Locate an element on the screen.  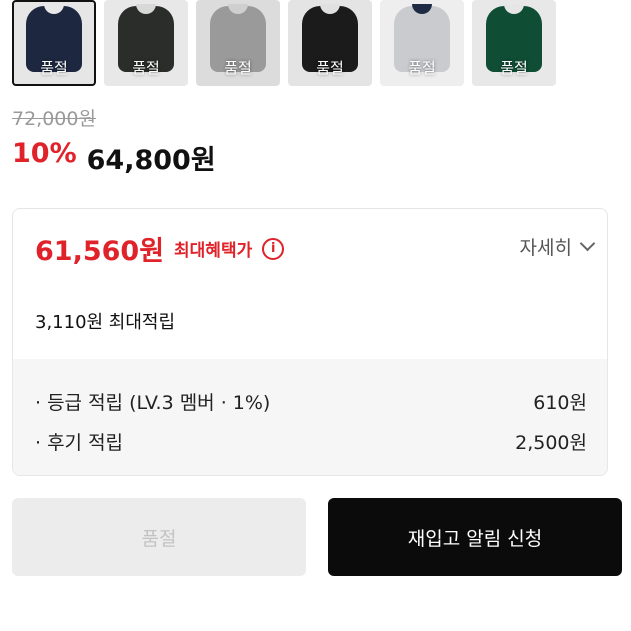
soldout-button: 품절 is located at coordinates (159, 537).